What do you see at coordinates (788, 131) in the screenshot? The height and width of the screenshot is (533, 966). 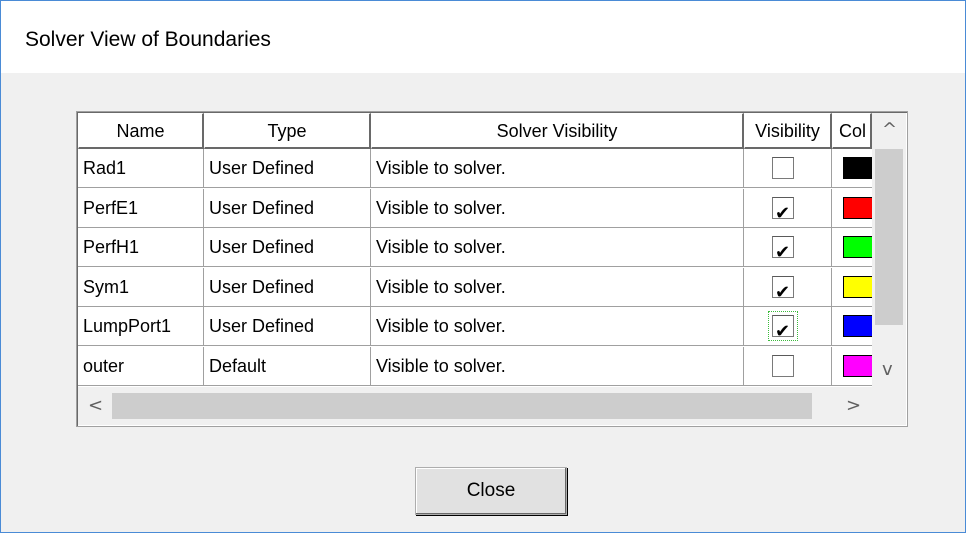 I see `column-header-visibility: Visibility` at bounding box center [788, 131].